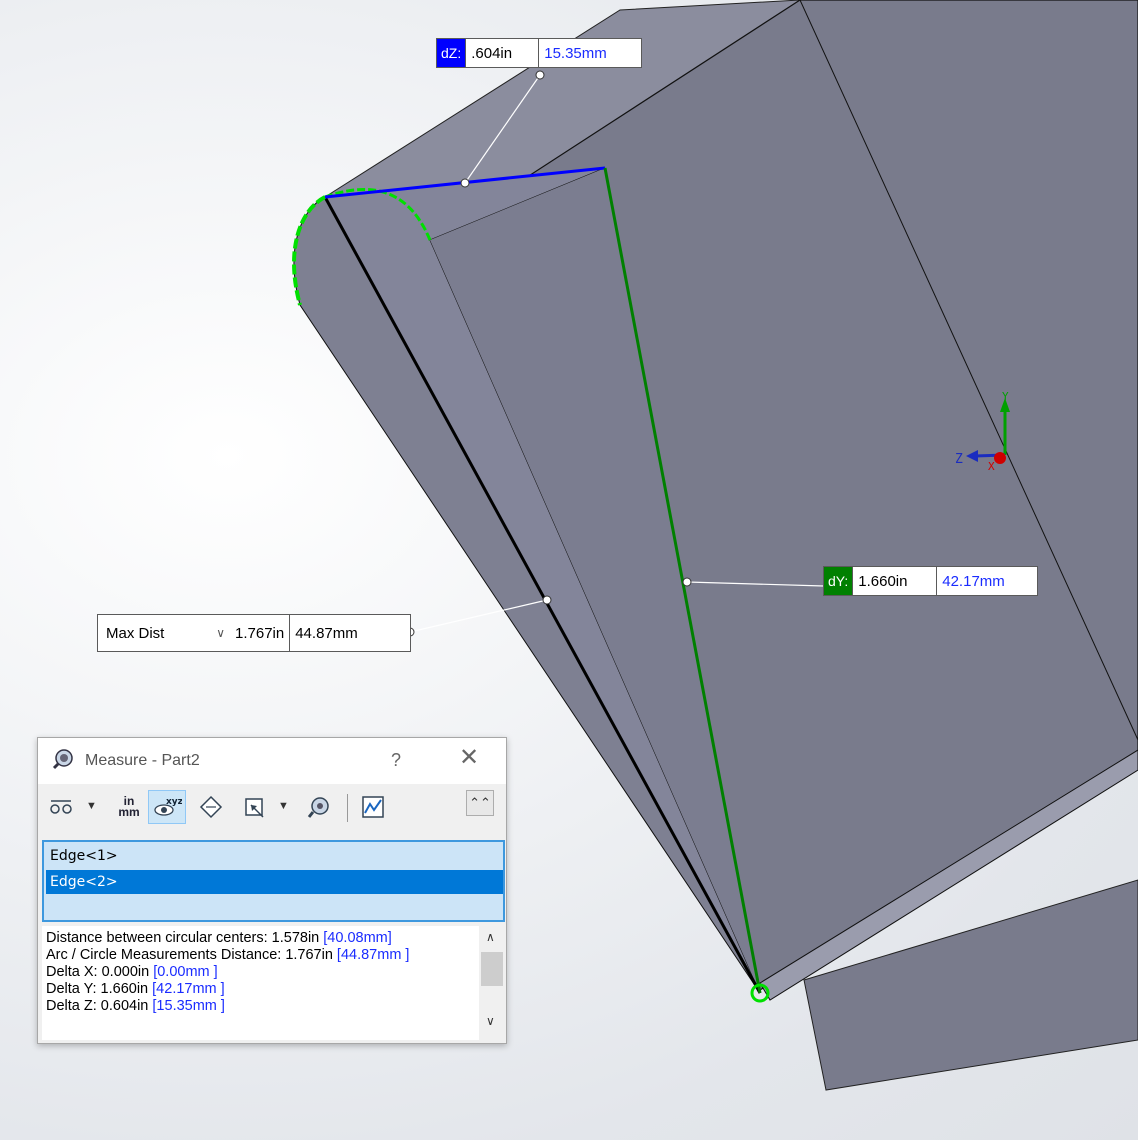  What do you see at coordinates (142, 760) in the screenshot?
I see `dialog-title: Measure - Part2` at bounding box center [142, 760].